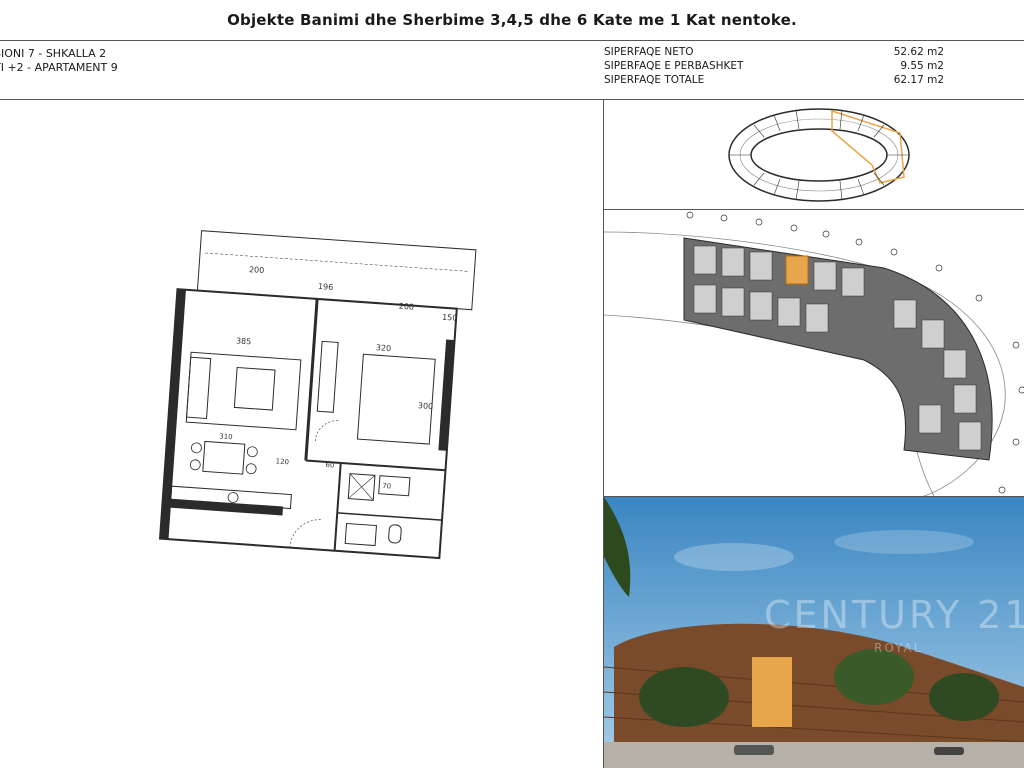 This screenshot has width=1024, height=772. Describe the element at coordinates (336, 270) in the screenshot. I see `balcony` at that location.